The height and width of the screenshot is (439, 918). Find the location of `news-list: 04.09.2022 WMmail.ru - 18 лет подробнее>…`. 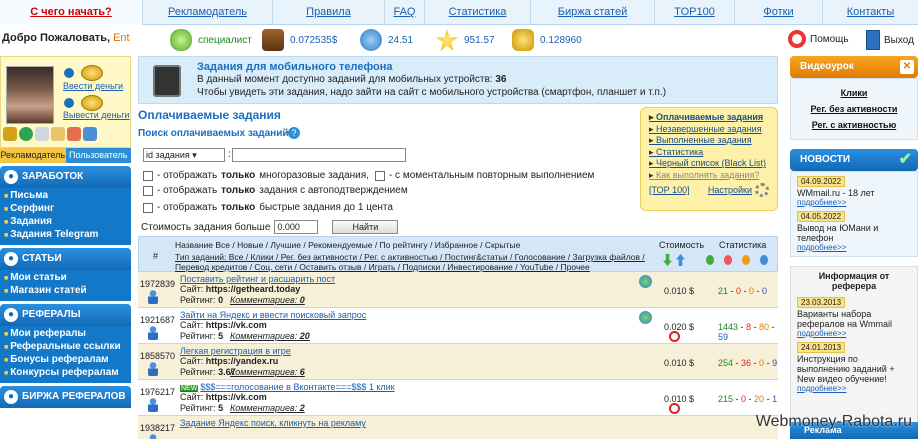

news-list: 04.09.2022 WMmail.ru - 18 лет подробнее>… is located at coordinates (854, 214).